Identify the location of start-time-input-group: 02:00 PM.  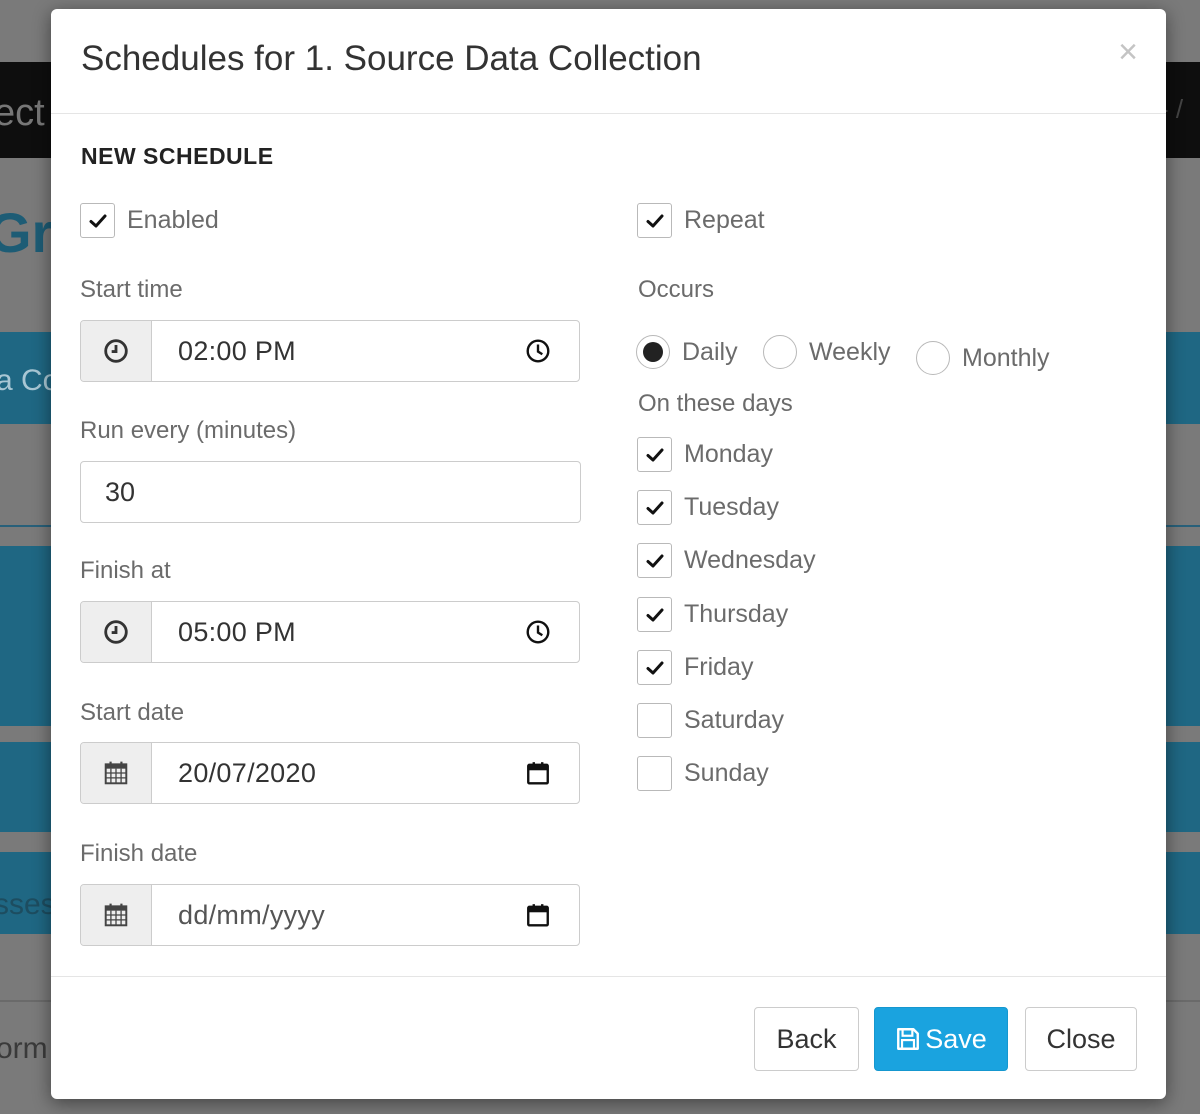
(330, 351).